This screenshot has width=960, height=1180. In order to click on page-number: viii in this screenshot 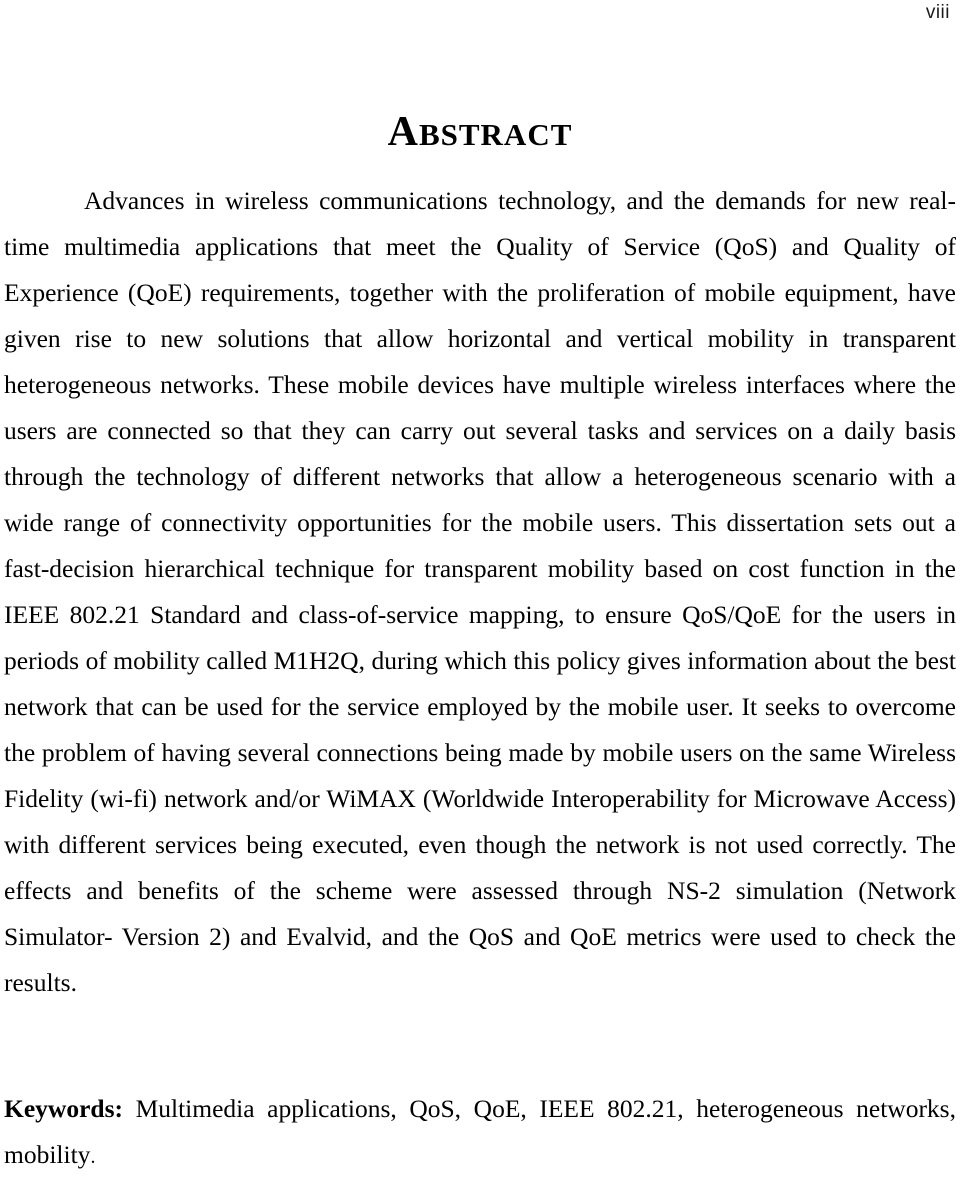, I will do `click(937, 12)`.